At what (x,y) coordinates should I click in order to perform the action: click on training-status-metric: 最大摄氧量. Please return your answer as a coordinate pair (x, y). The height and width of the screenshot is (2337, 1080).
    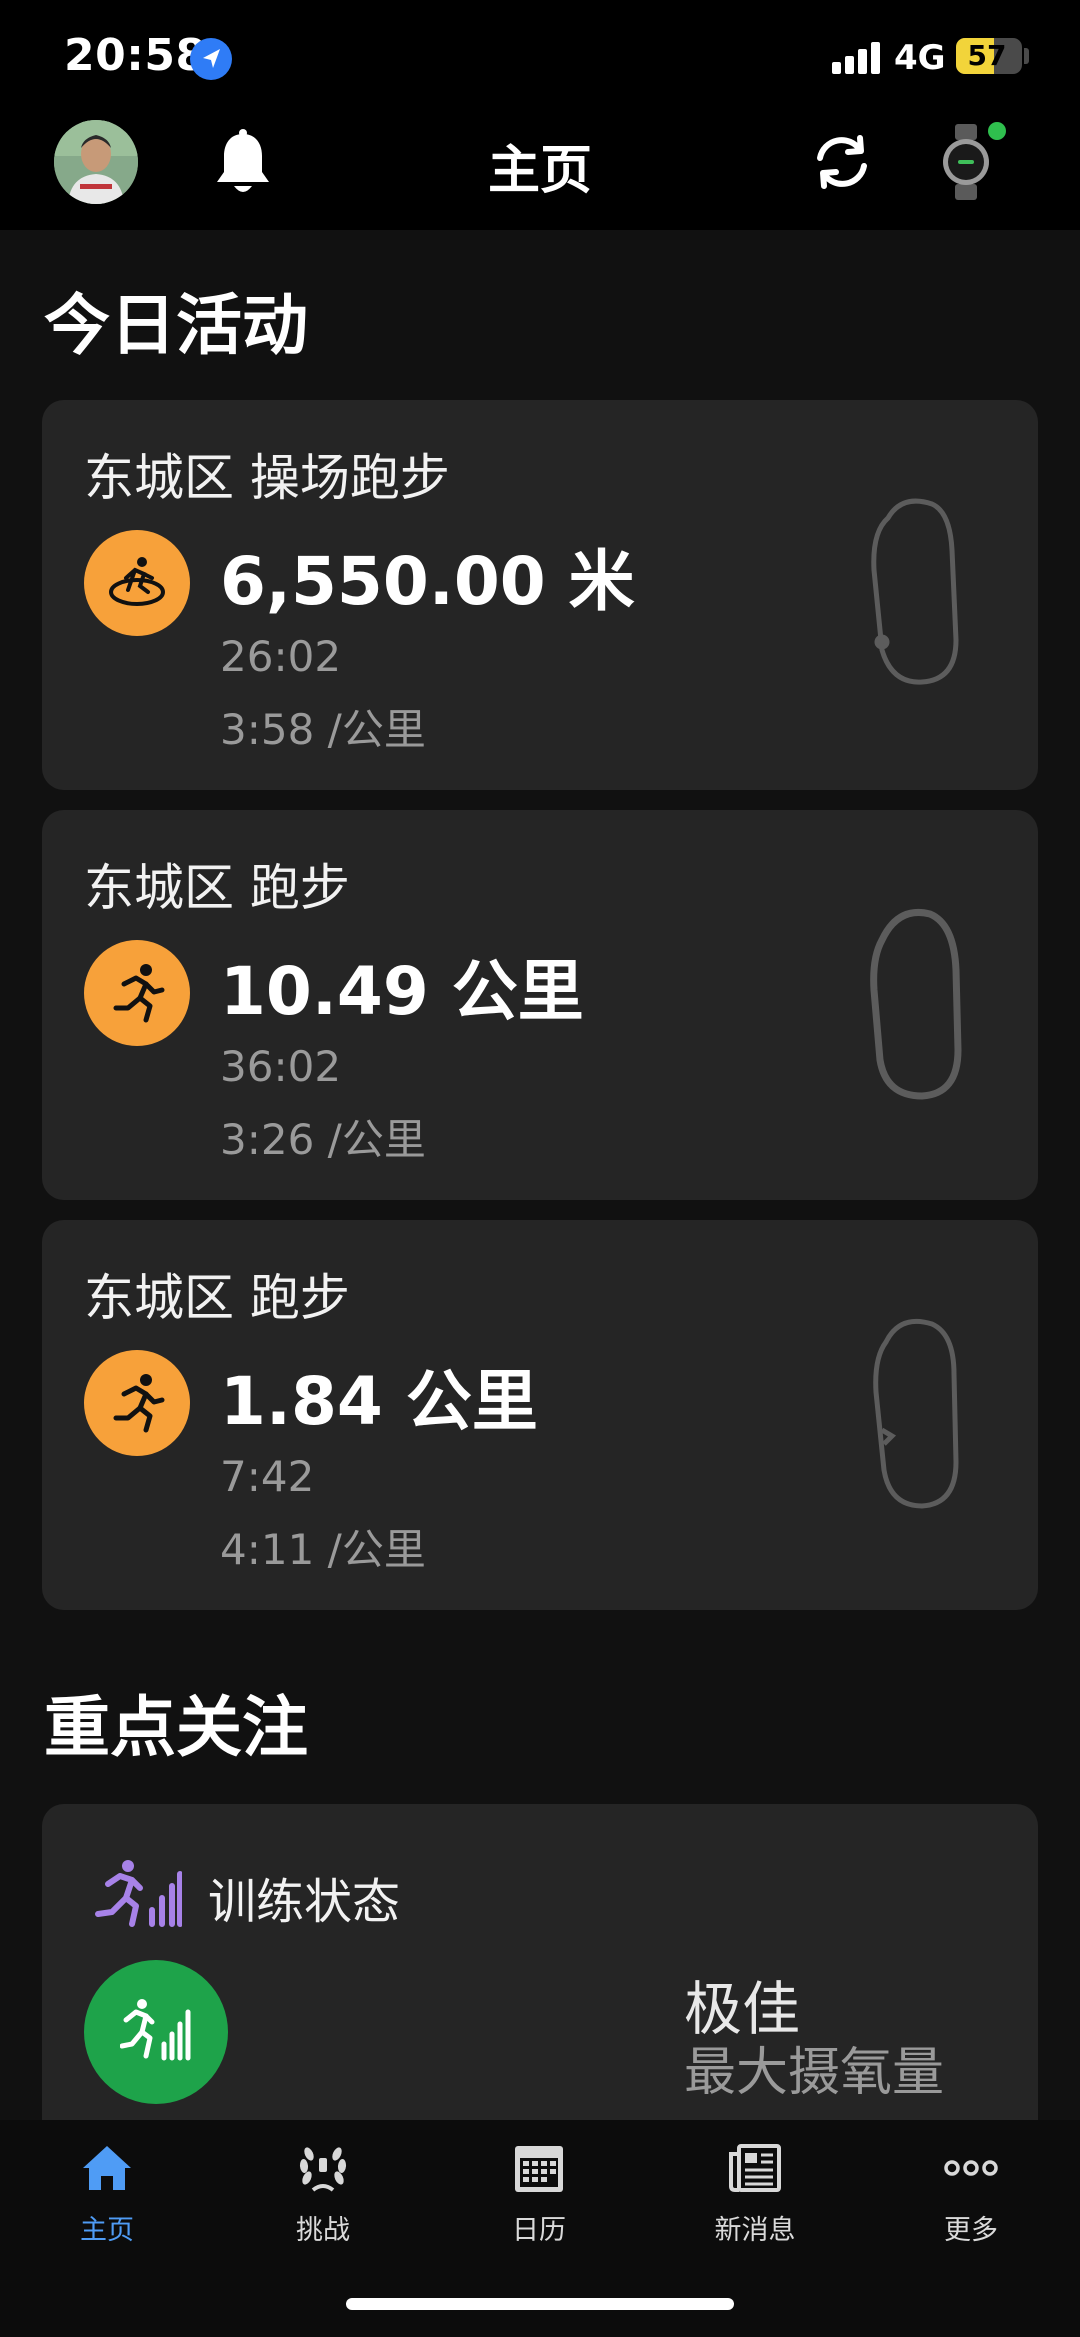
    Looking at the image, I should click on (814, 2073).